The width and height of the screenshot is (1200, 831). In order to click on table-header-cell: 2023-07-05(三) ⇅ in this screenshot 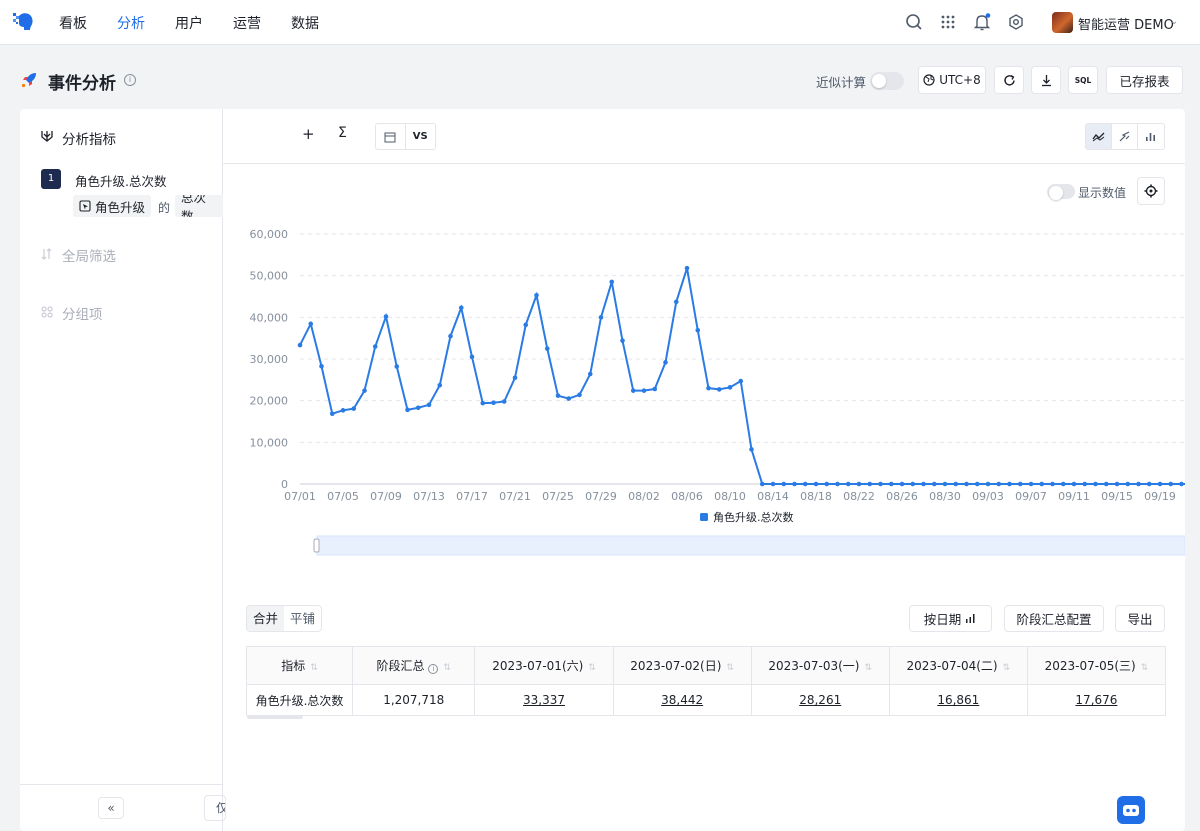, I will do `click(1096, 665)`.